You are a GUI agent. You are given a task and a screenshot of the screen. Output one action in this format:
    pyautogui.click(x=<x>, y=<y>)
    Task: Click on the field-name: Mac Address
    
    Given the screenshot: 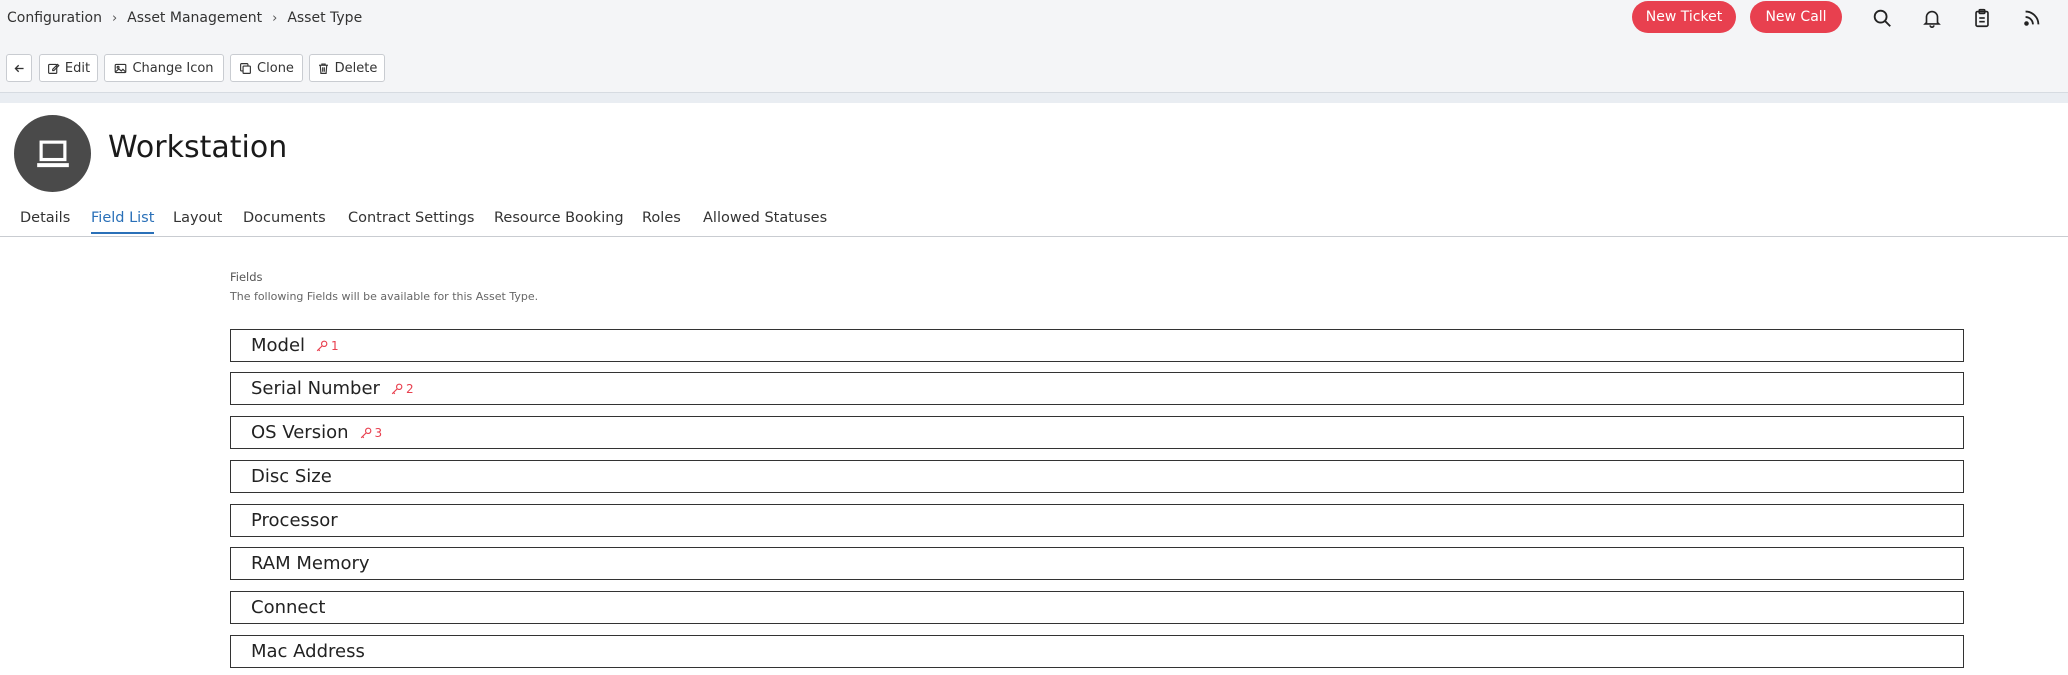 What is the action you would take?
    pyautogui.click(x=308, y=651)
    